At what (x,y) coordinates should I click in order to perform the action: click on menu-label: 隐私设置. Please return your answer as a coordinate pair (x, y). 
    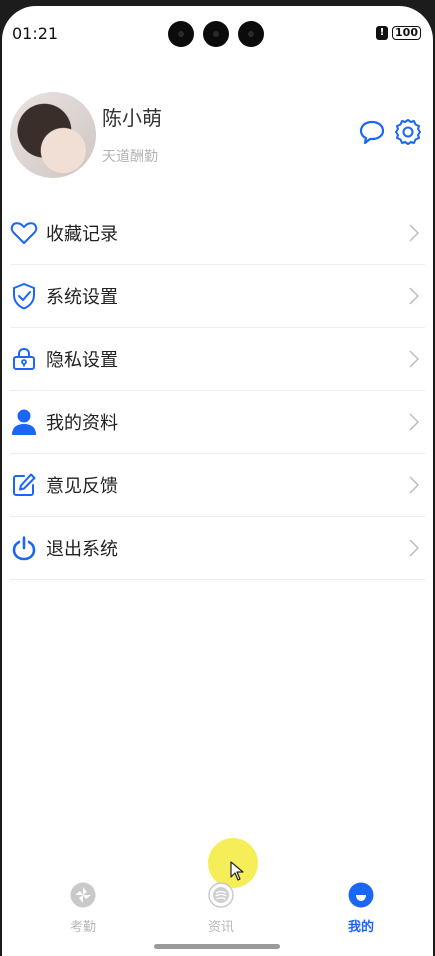
    Looking at the image, I should click on (82, 360).